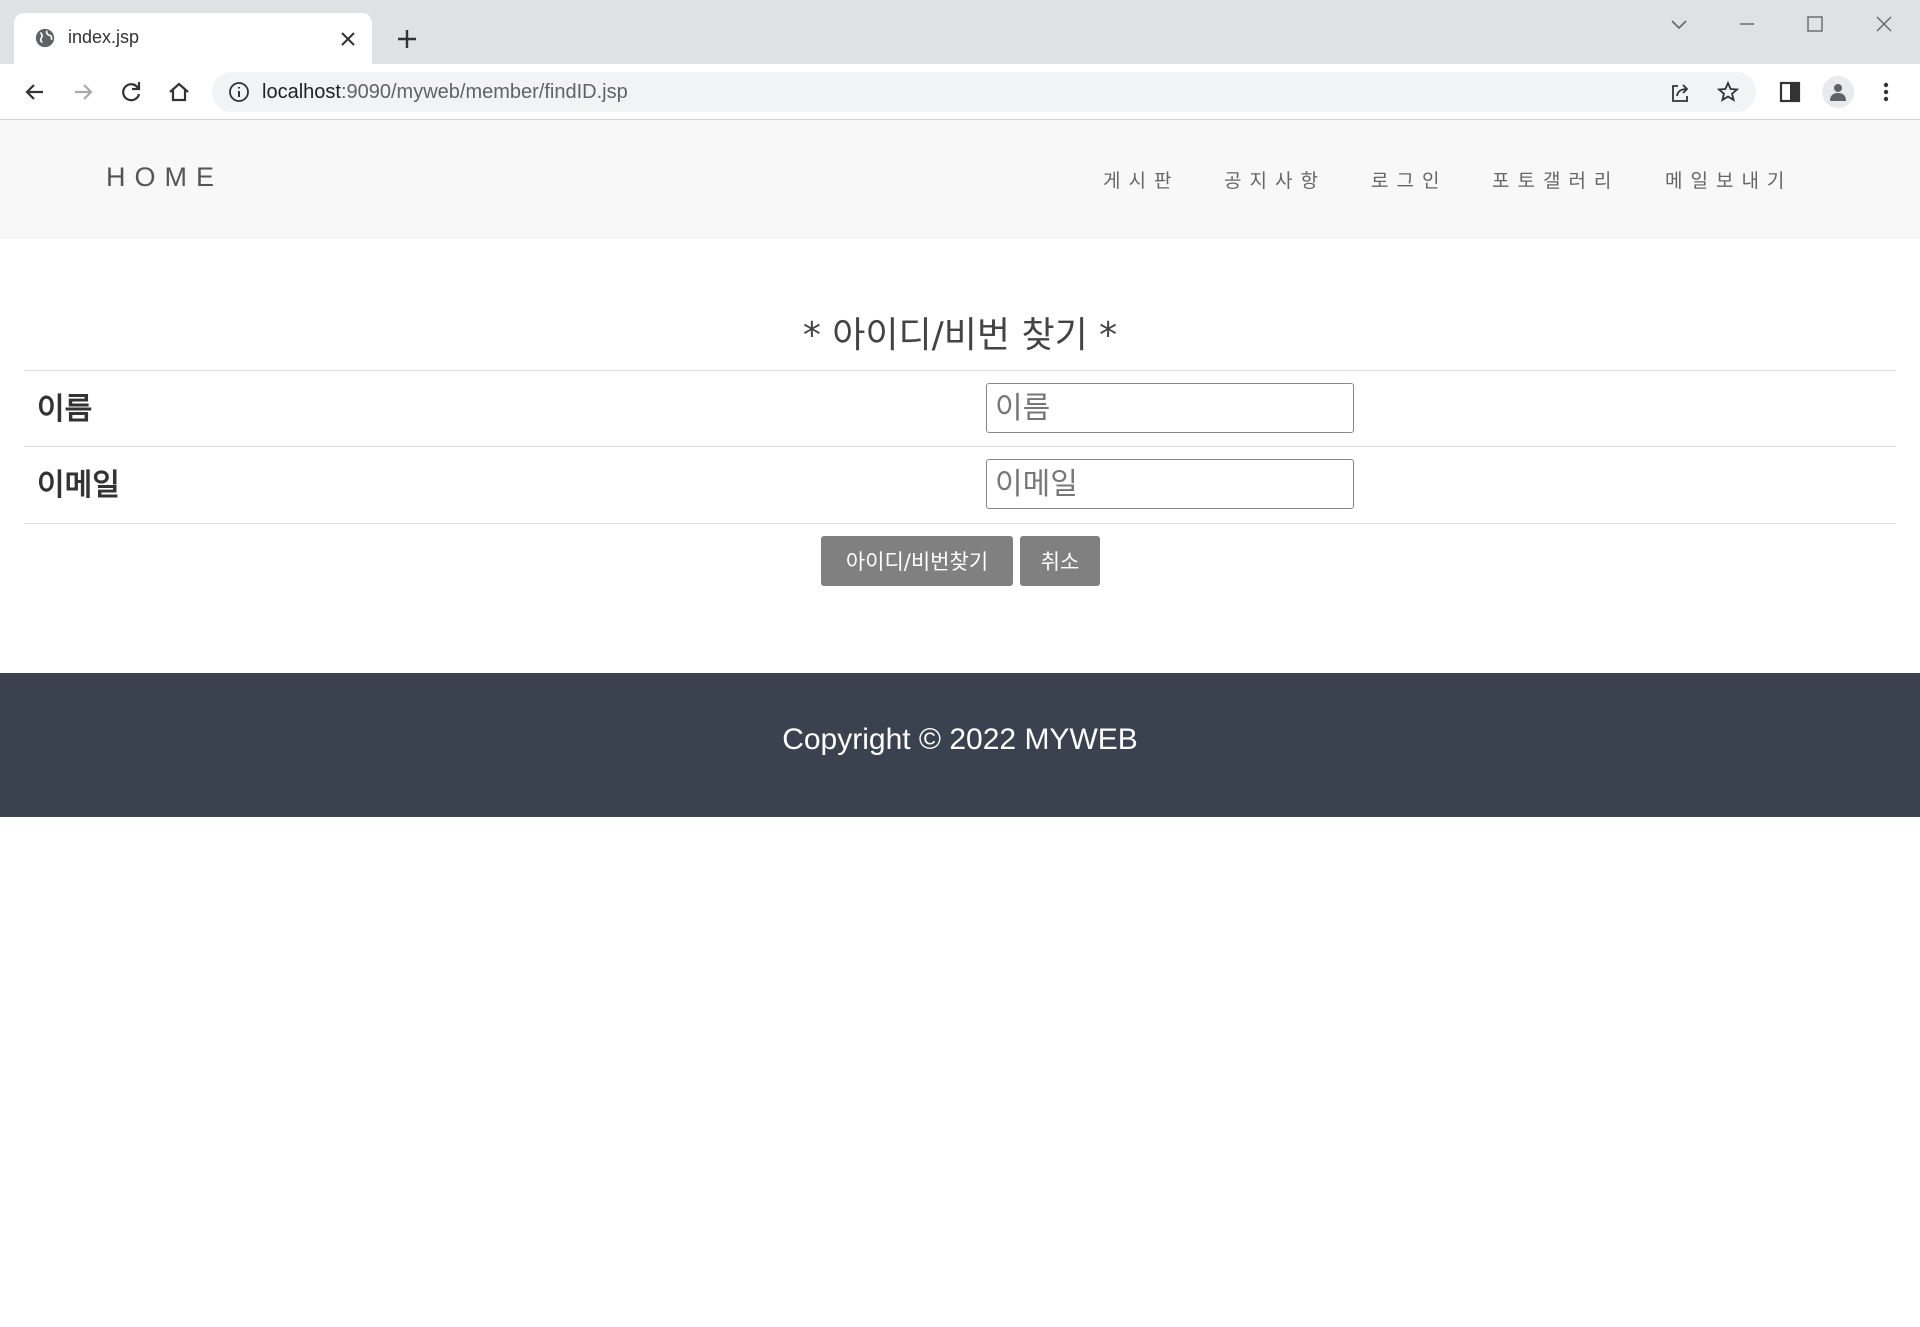  What do you see at coordinates (83, 92) in the screenshot?
I see `forward-icon` at bounding box center [83, 92].